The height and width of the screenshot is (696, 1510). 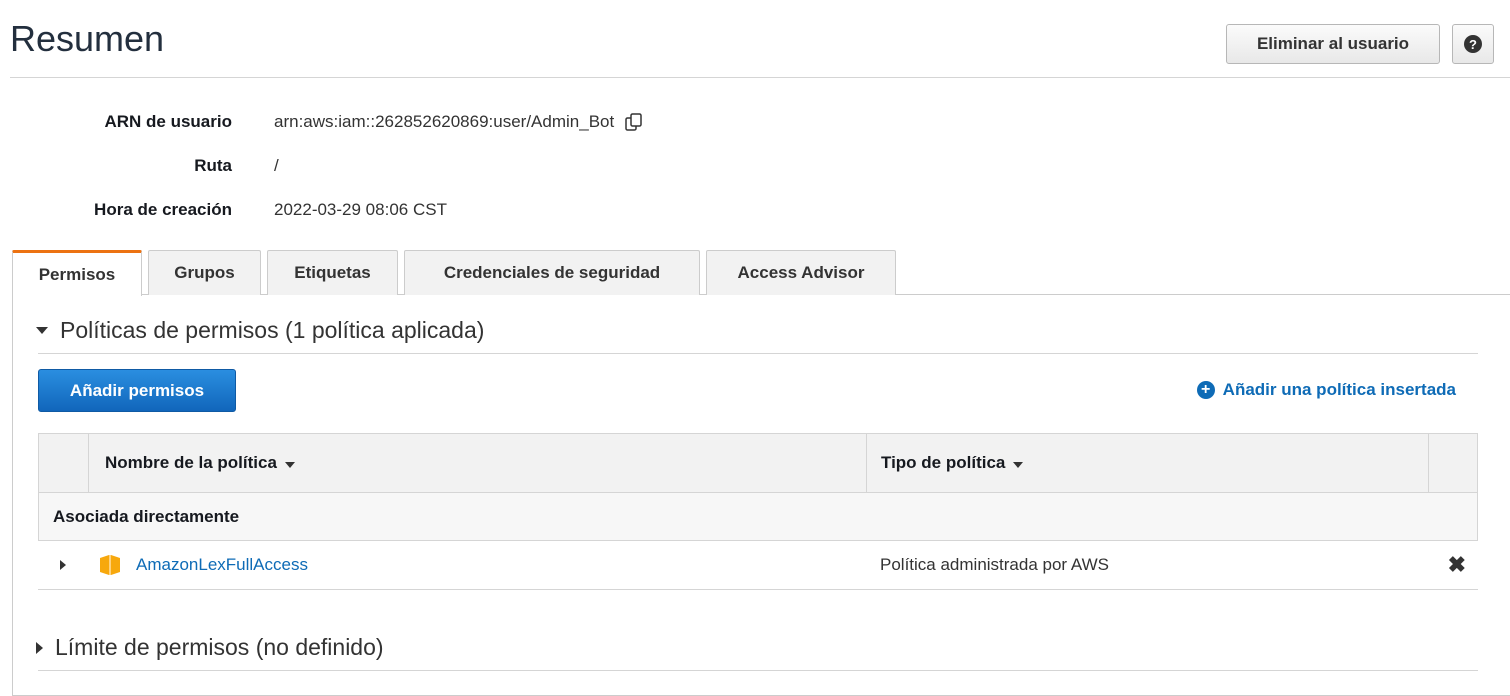 I want to click on policy-name-label: AmazonLexFullAccess, so click(x=222, y=564).